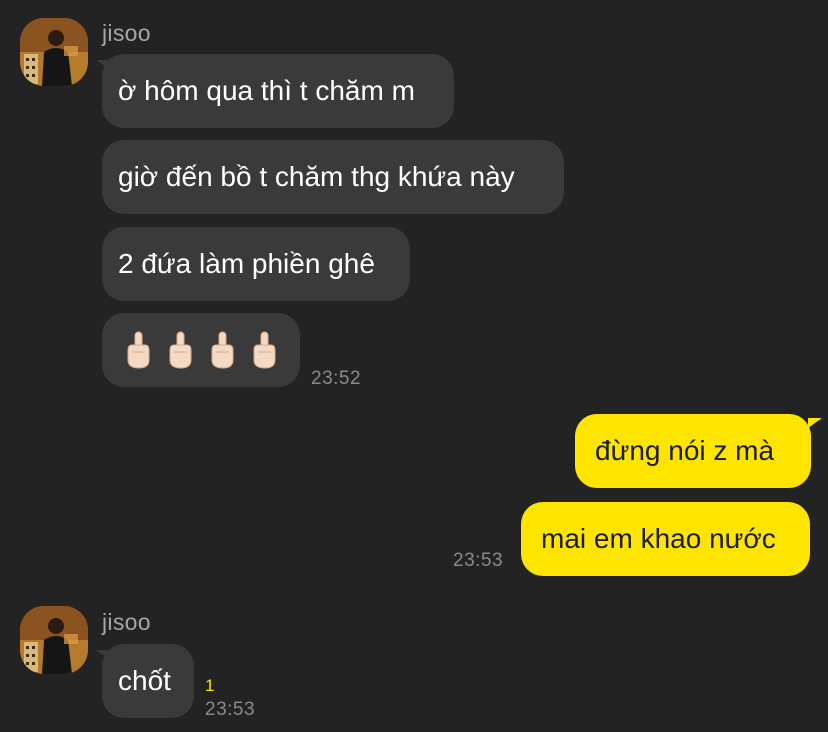 The image size is (828, 732). I want to click on incoming-message: ờ hôm qua thì t chăm m, so click(278, 91).